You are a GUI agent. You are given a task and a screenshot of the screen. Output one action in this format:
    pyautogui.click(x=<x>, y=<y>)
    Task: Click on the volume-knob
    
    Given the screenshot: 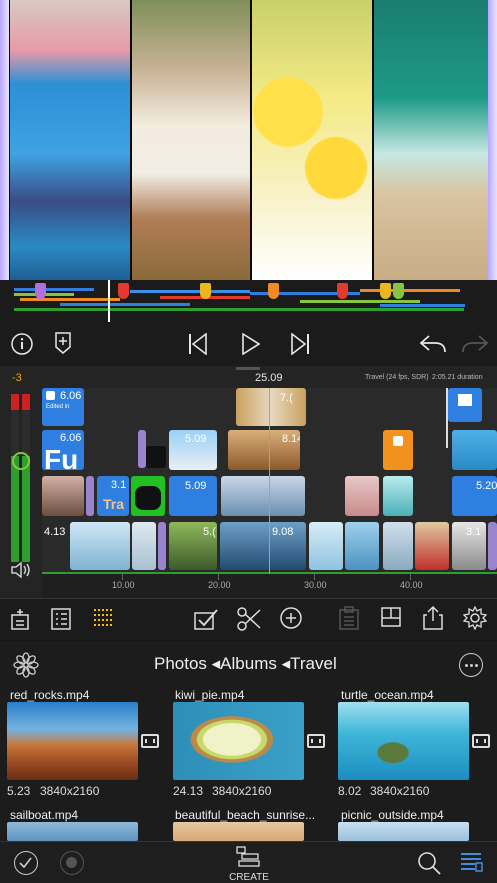 What is the action you would take?
    pyautogui.click(x=21, y=461)
    